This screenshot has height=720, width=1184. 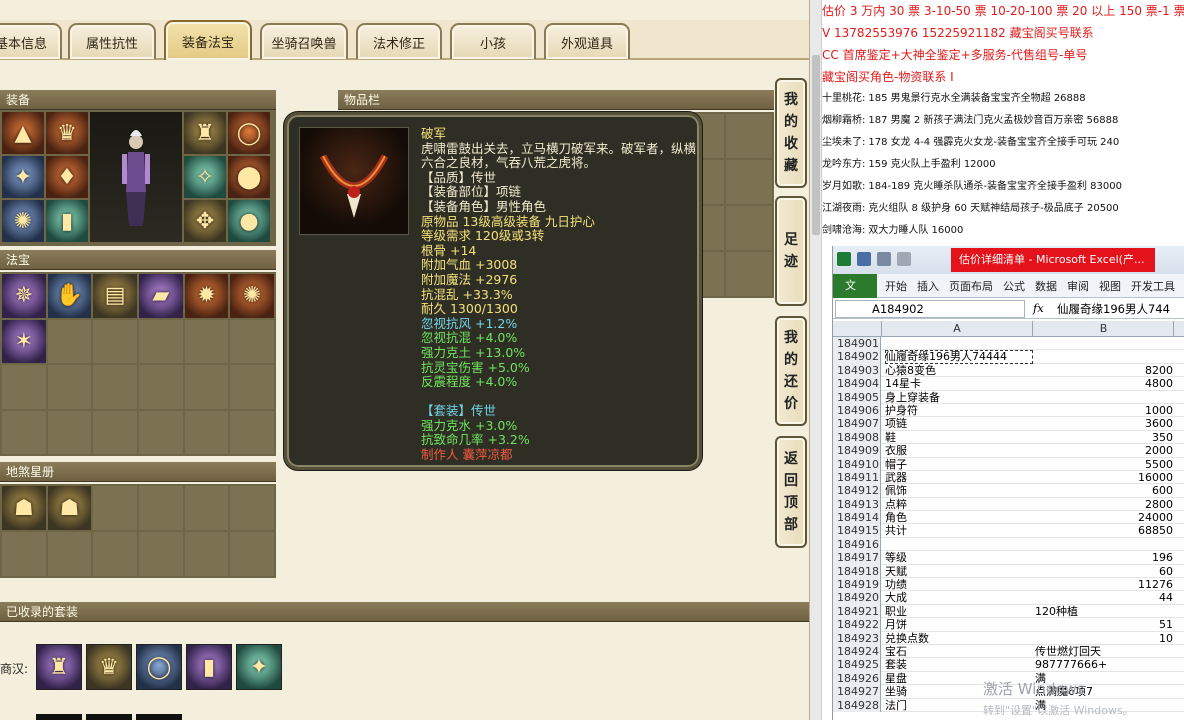 What do you see at coordinates (23, 221) in the screenshot?
I see `equip-slot-belt: ✺` at bounding box center [23, 221].